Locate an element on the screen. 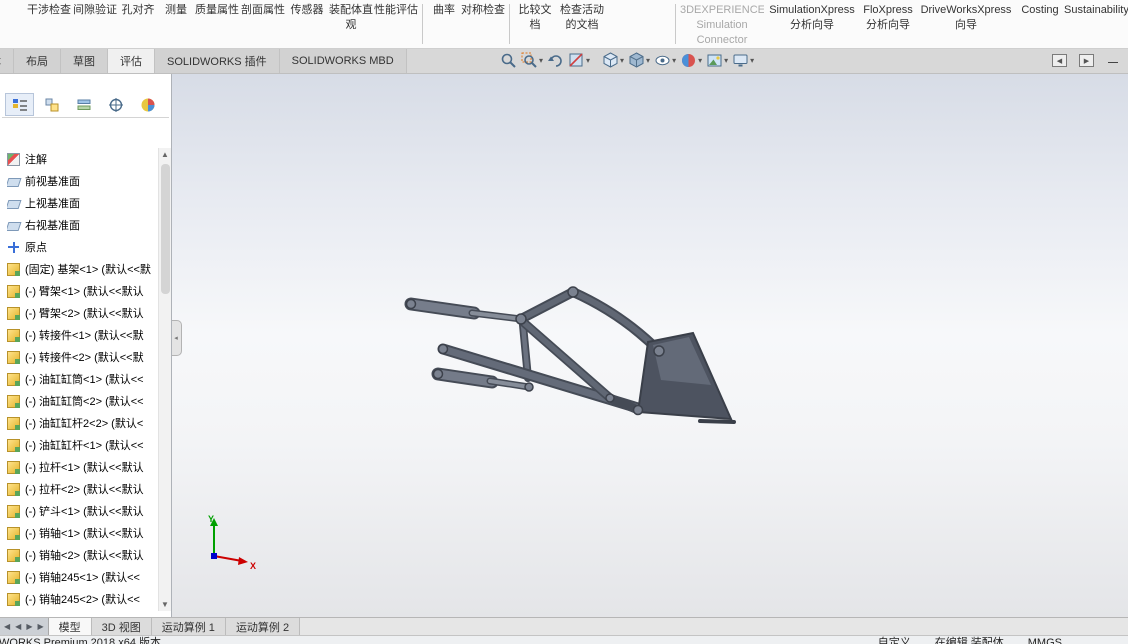  tree-item: (-) 转接件<2> (默认<<默 is located at coordinates (82, 357).